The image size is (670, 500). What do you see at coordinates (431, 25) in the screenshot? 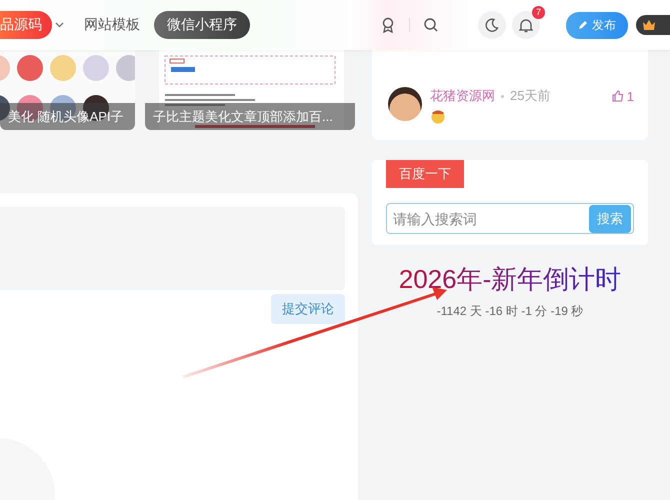
I see `search-icon` at bounding box center [431, 25].